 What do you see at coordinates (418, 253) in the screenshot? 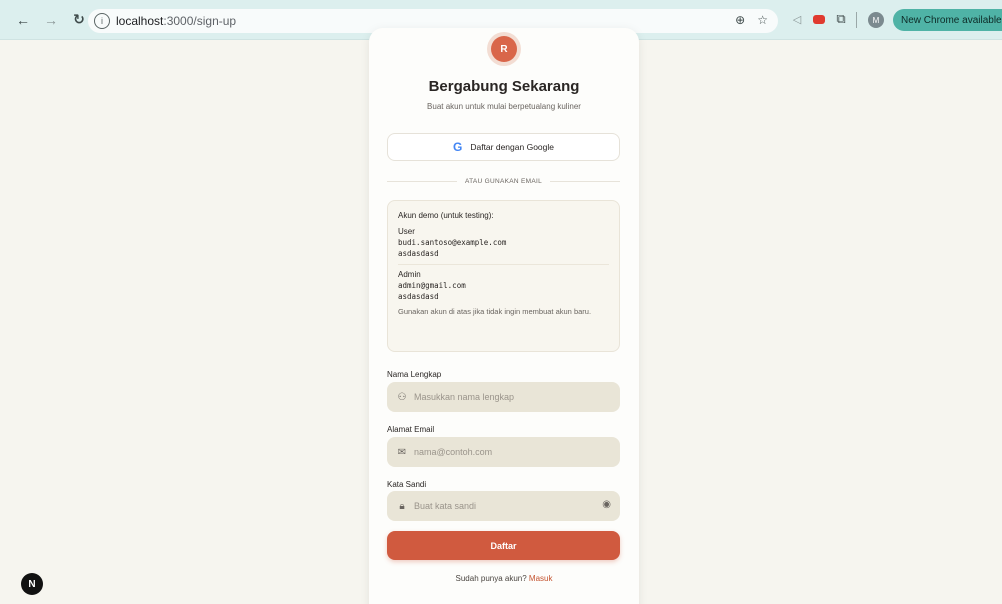
I see `demo-user-password: asdasdasd` at bounding box center [418, 253].